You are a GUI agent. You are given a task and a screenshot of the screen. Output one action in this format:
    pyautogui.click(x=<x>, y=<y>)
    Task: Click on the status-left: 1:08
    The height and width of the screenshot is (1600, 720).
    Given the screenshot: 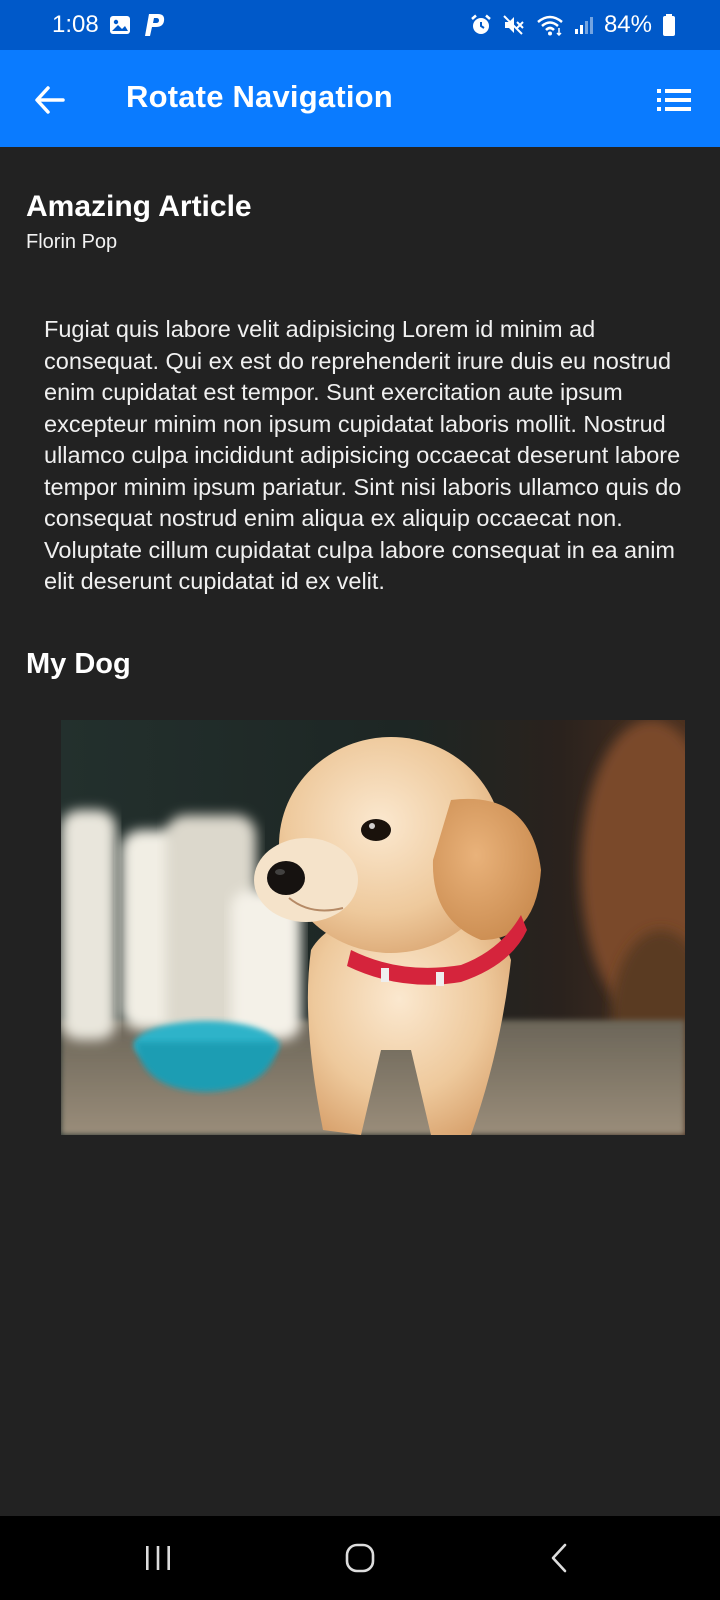 What is the action you would take?
    pyautogui.click(x=109, y=25)
    